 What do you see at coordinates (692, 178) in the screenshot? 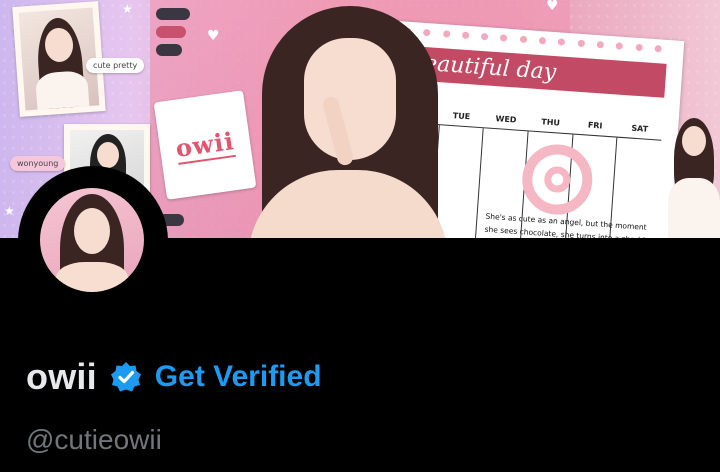
I see `banner-side-photo` at bounding box center [692, 178].